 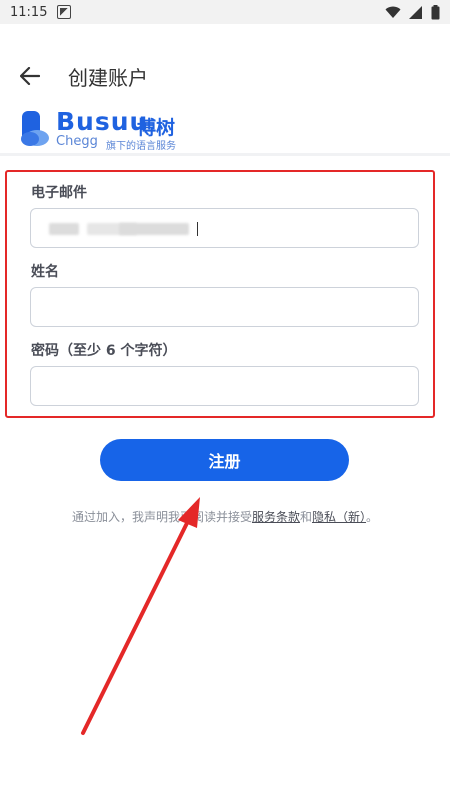 I want to click on terms-of-service-link: 服务条款, so click(x=276, y=517).